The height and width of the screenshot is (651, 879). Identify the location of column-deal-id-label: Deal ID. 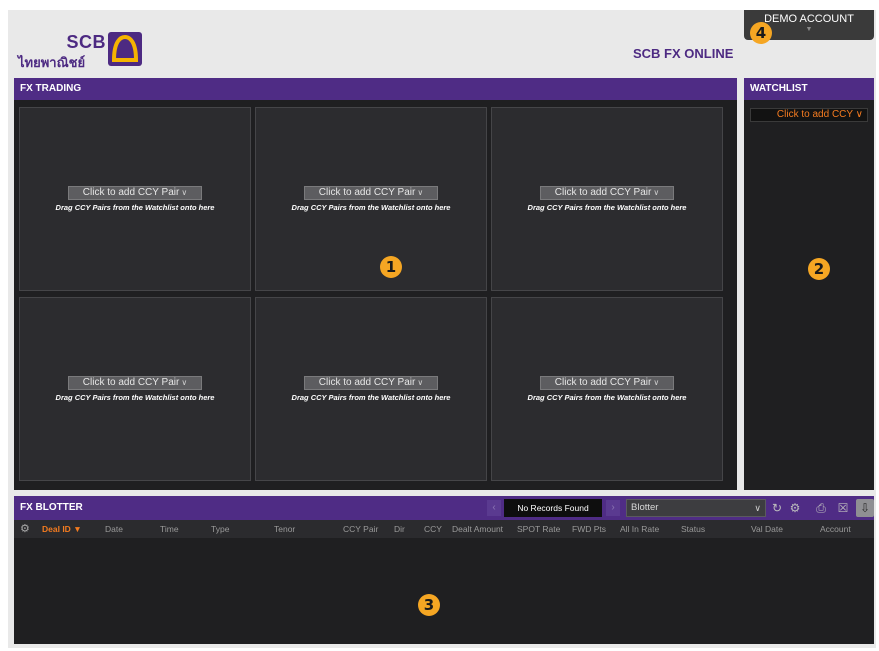
(56, 529).